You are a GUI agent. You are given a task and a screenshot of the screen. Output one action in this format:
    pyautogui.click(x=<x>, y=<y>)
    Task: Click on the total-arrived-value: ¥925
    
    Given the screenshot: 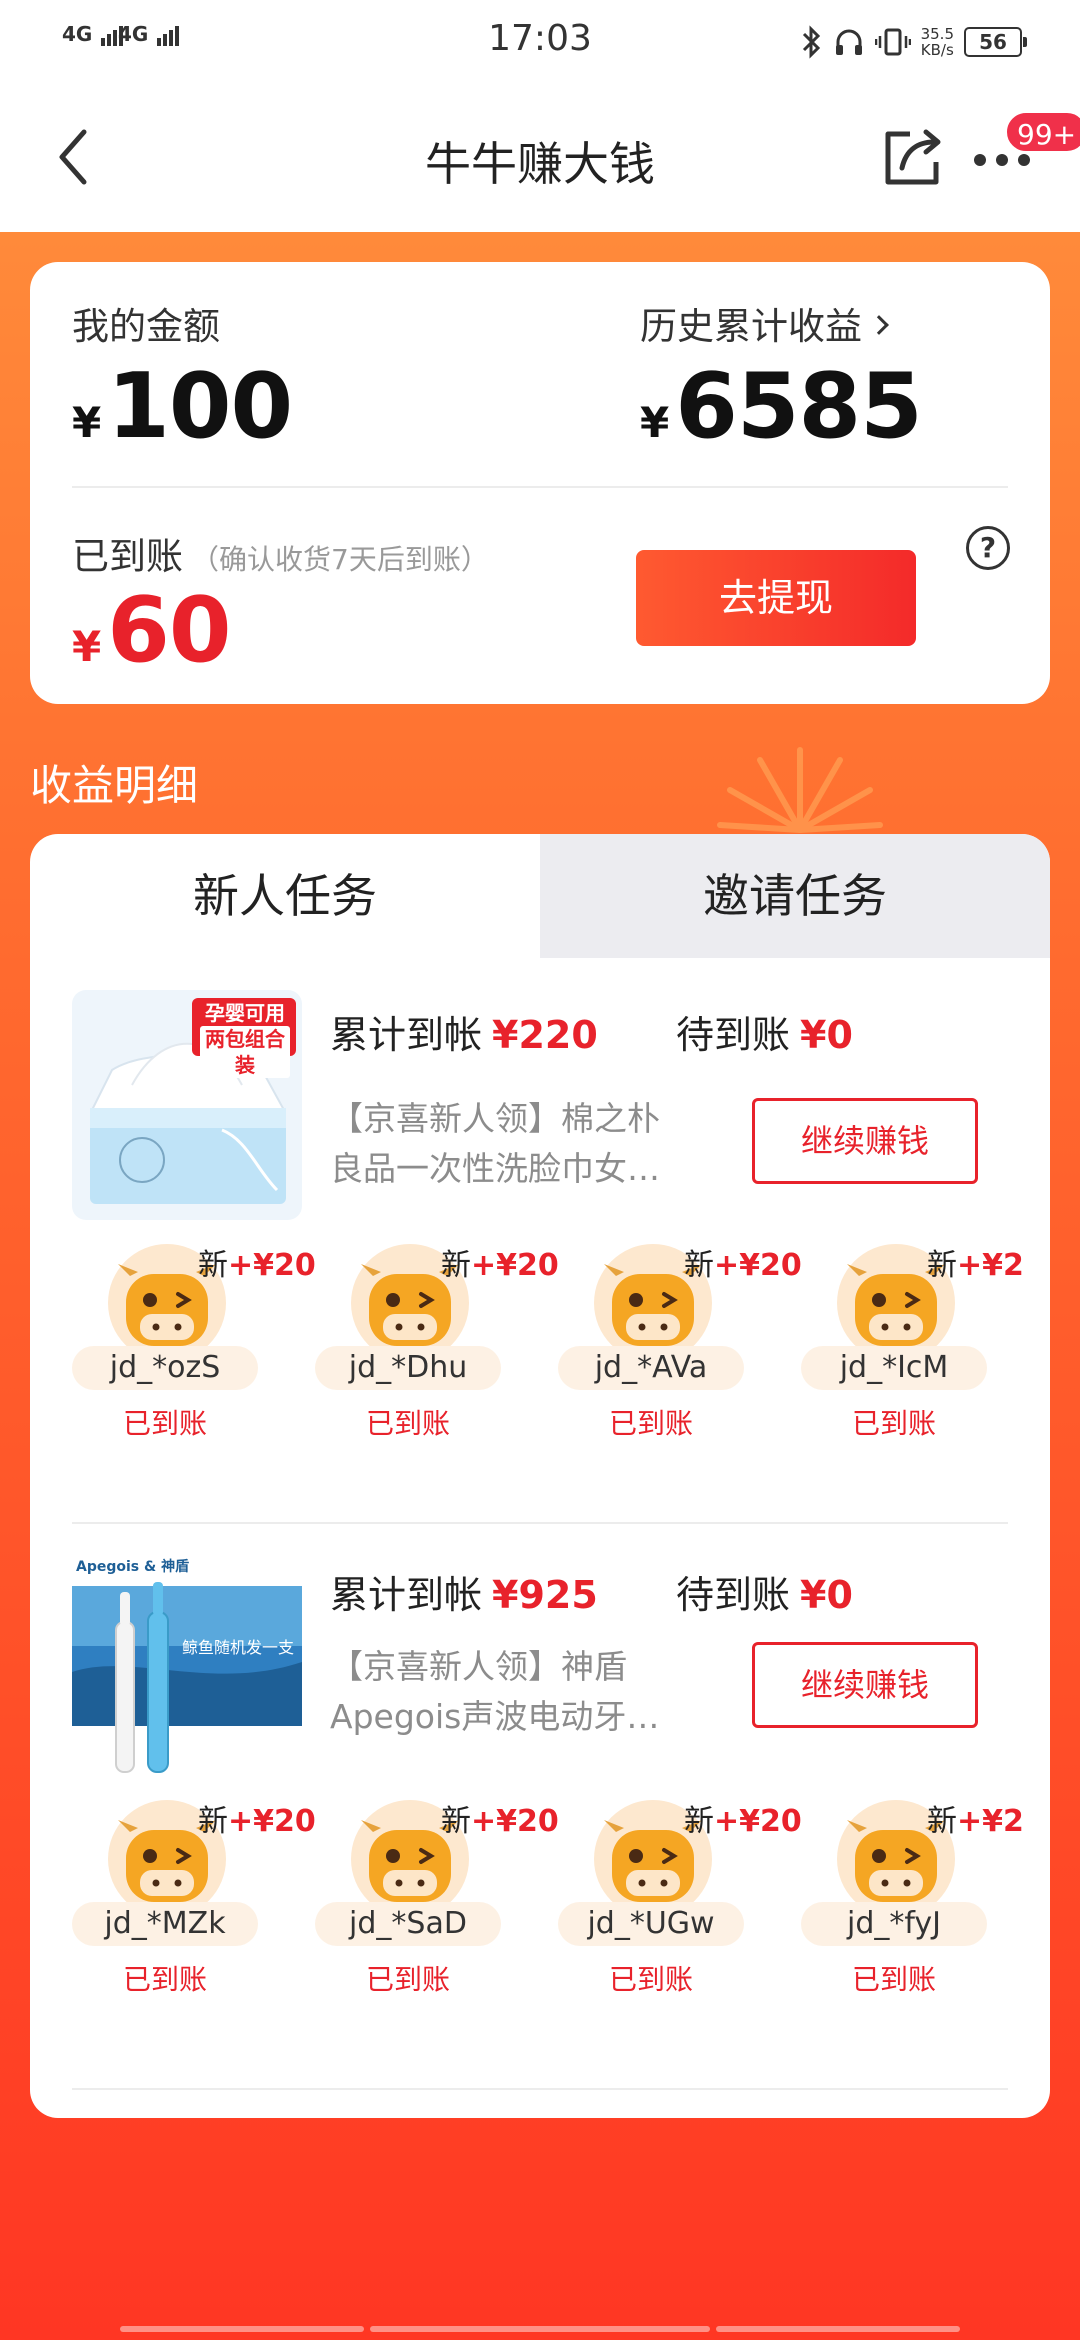 What is the action you would take?
    pyautogui.click(x=545, y=1595)
    